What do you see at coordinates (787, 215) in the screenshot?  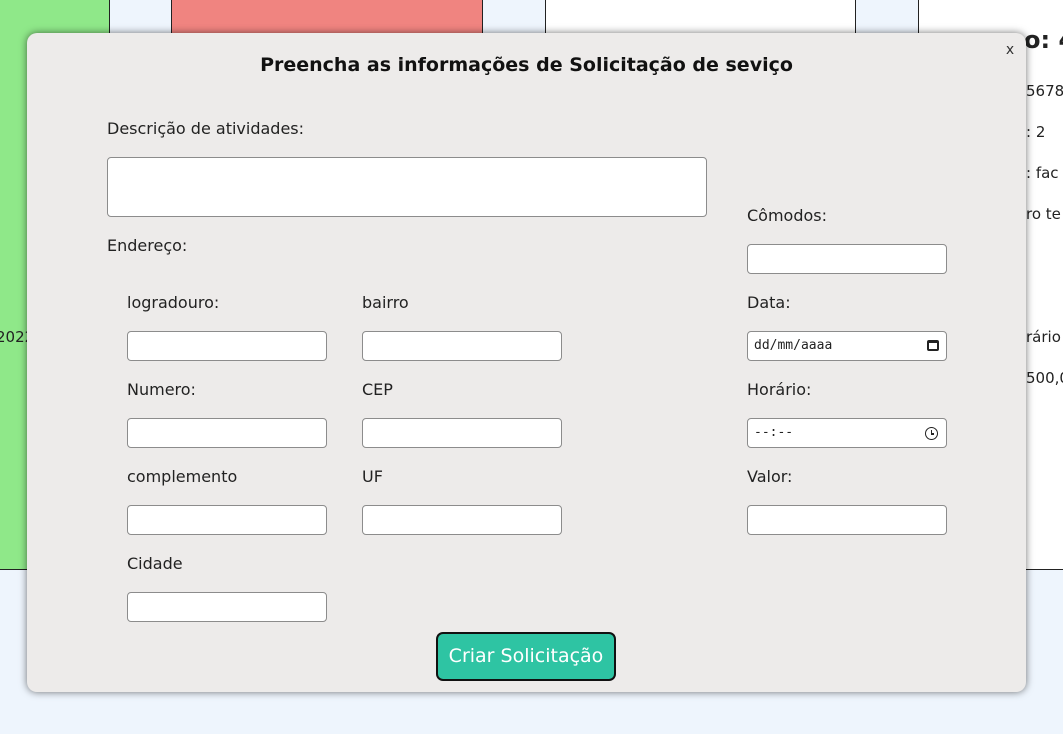 I see `comodos-label: Cômodos:` at bounding box center [787, 215].